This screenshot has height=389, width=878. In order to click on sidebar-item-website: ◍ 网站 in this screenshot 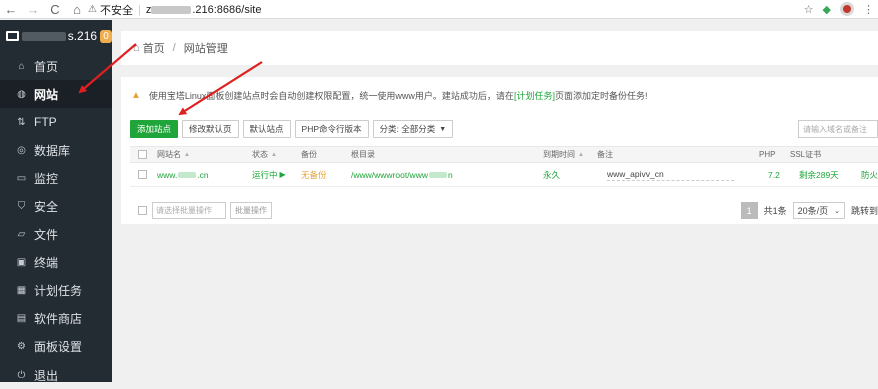, I will do `click(56, 94)`.